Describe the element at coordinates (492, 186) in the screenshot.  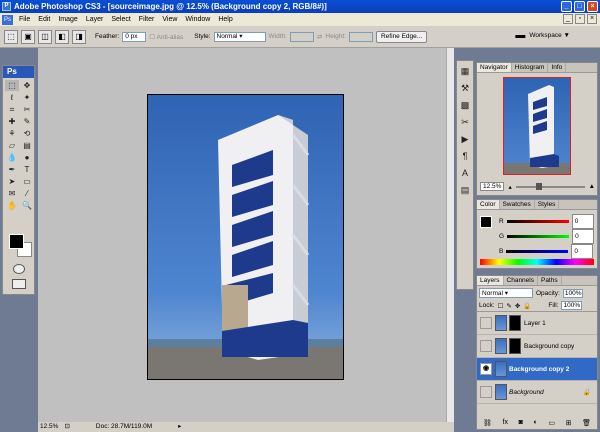
I see `navigator-zoom-value: 12.5%` at that location.